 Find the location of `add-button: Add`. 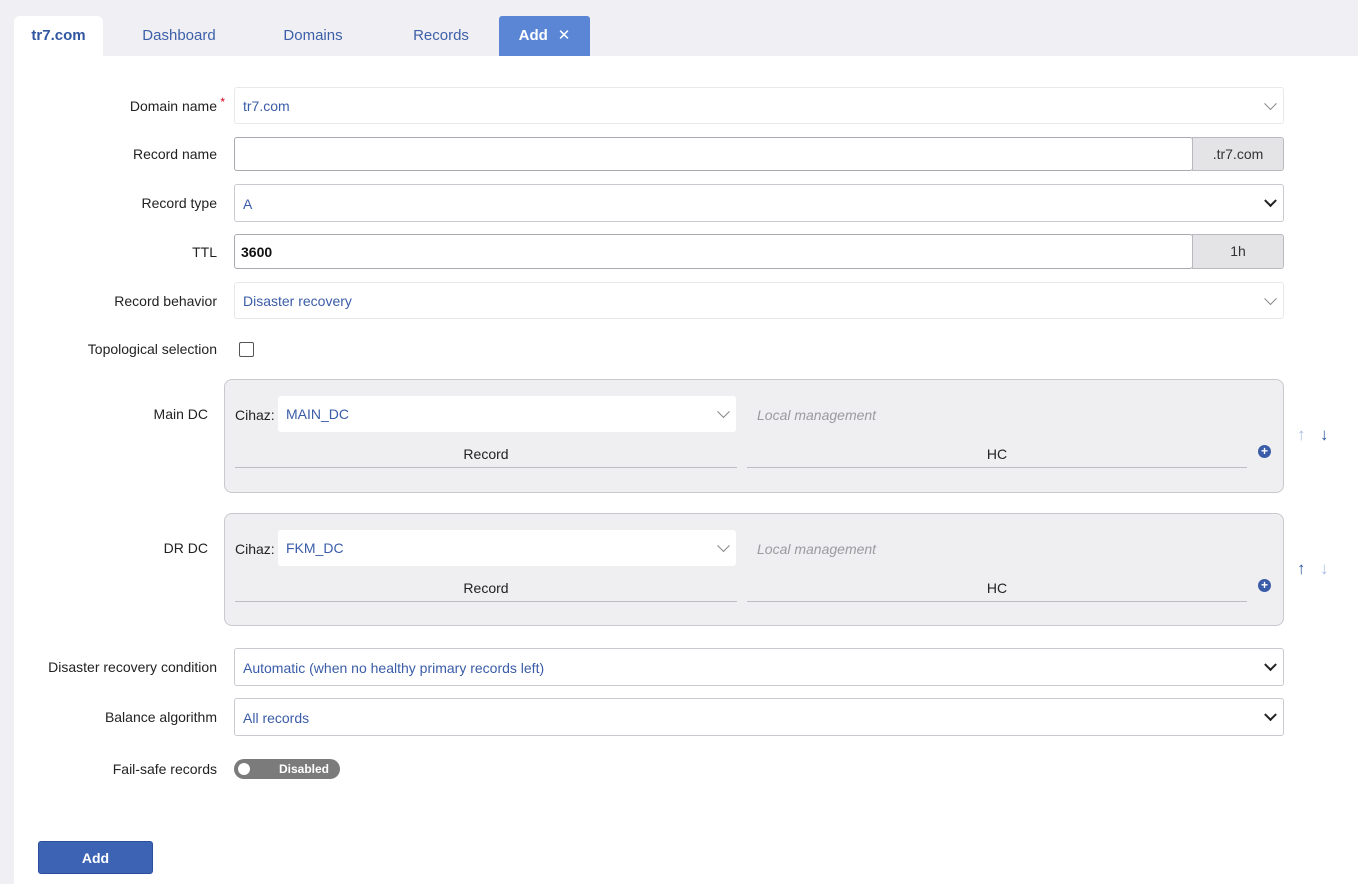

add-button: Add is located at coordinates (95, 857).